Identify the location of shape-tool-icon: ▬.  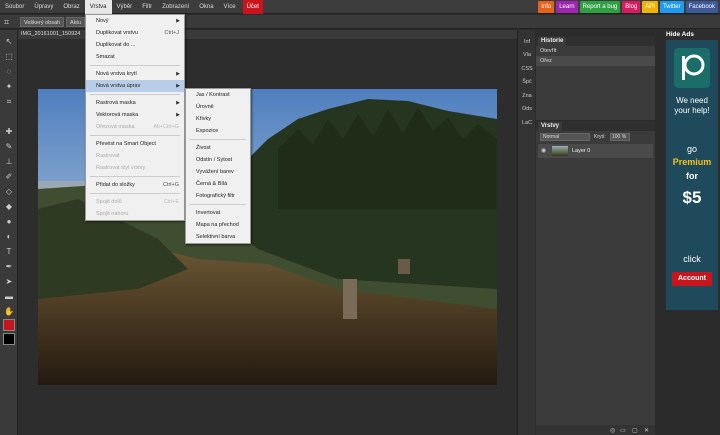
(9, 297).